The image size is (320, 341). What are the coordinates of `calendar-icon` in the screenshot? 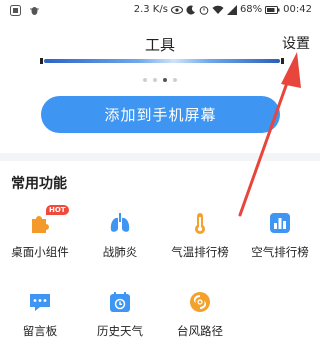 It's located at (120, 302).